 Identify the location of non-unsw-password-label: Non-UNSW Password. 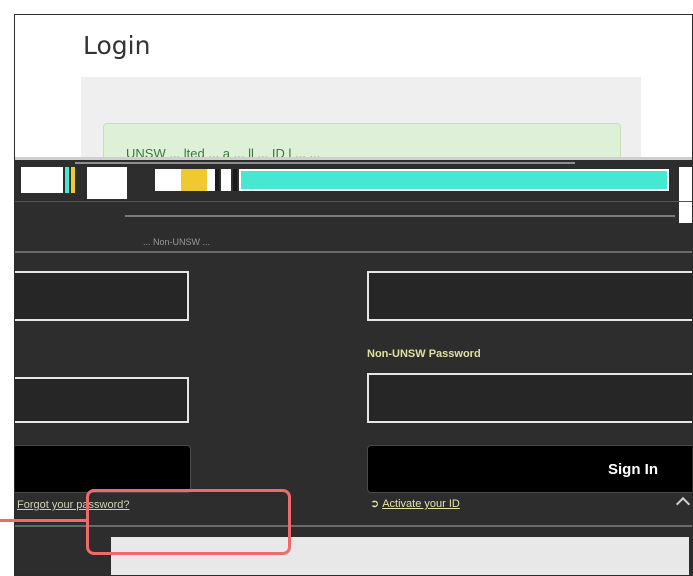
(424, 354).